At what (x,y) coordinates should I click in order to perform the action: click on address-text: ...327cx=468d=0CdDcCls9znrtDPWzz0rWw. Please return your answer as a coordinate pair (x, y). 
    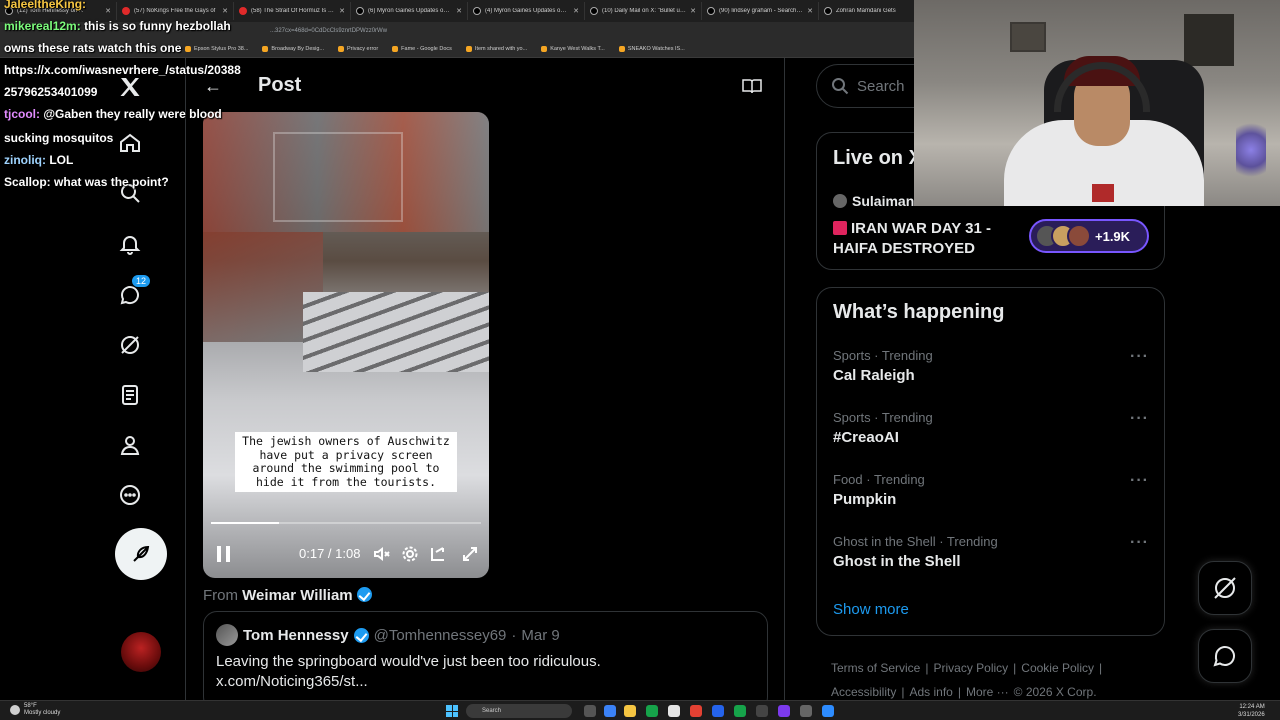
    Looking at the image, I should click on (329, 31).